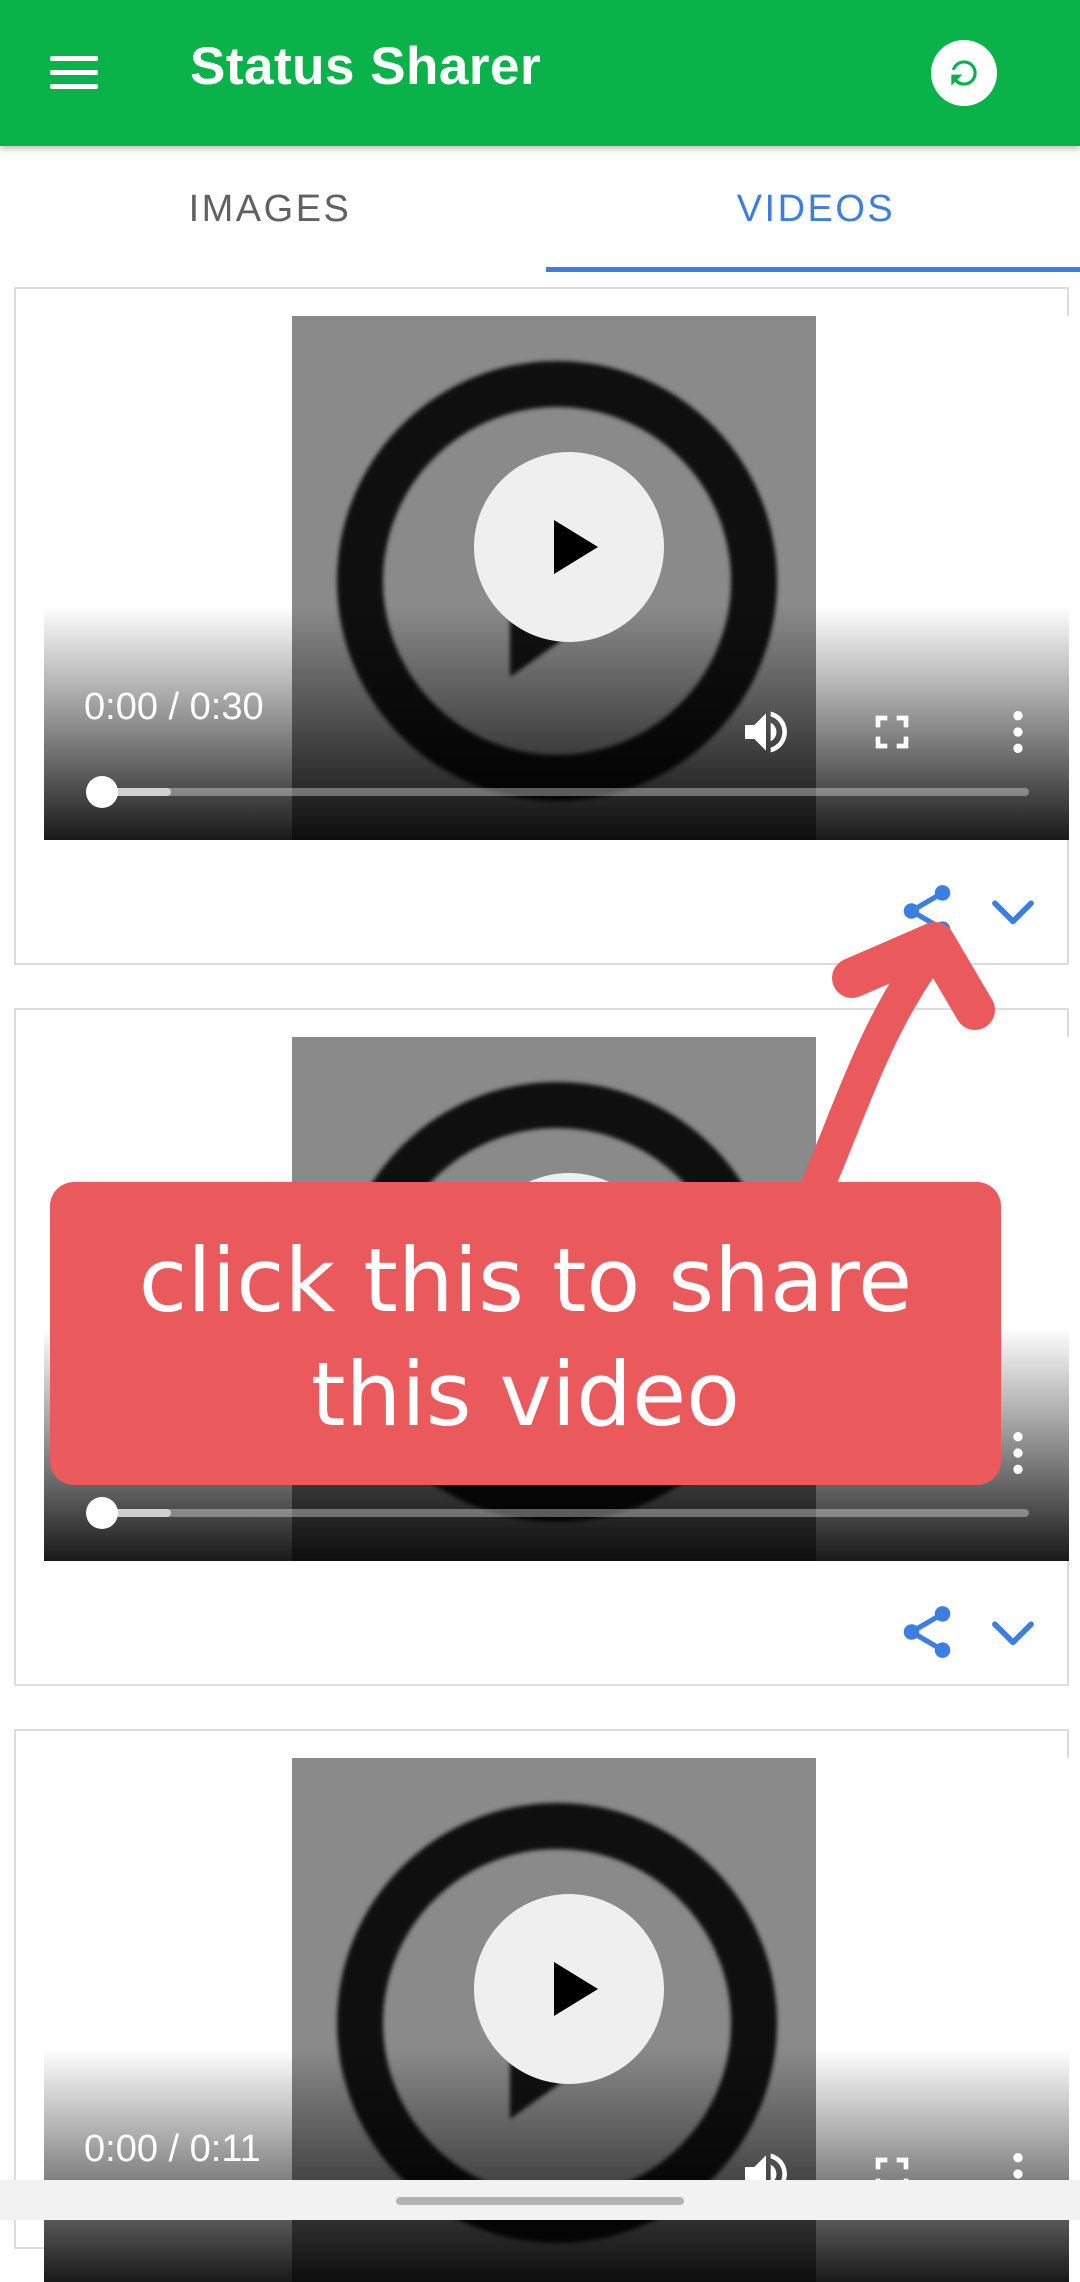  Describe the element at coordinates (525, 1280) in the screenshot. I see `callout-line-1: click this to share` at that location.